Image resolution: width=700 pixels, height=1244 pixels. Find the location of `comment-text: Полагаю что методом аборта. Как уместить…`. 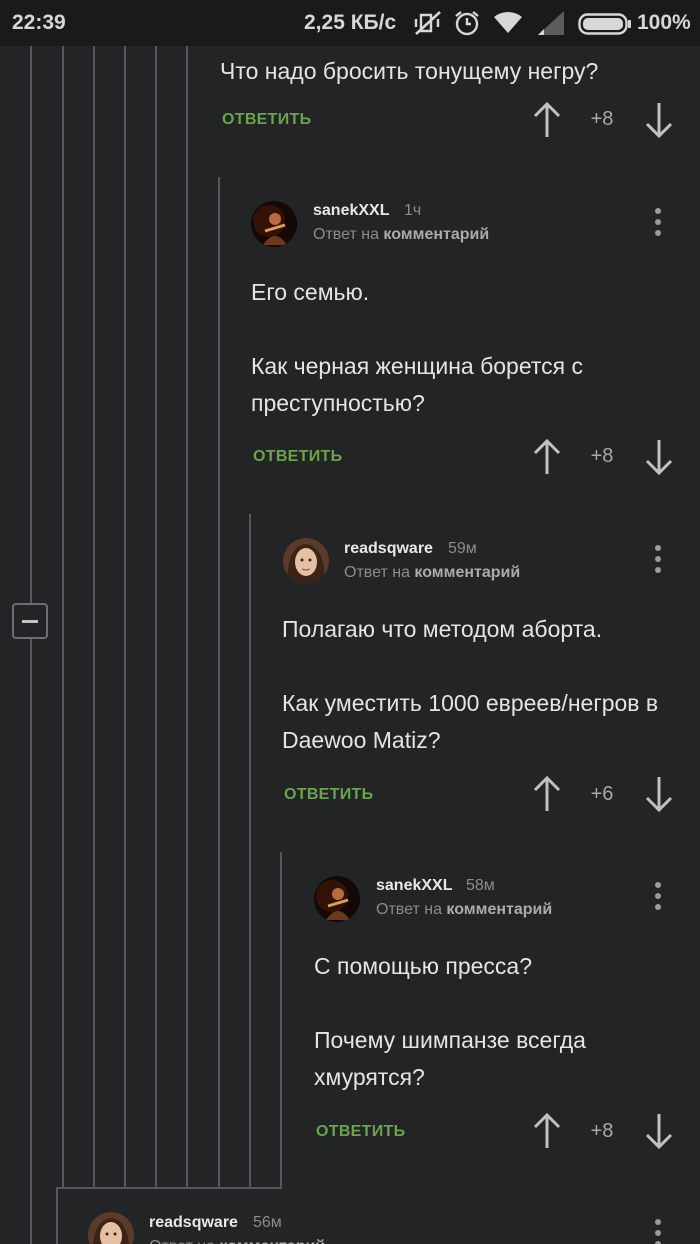

comment-text: Полагаю что методом аборта. Как уместить… is located at coordinates (470, 684).